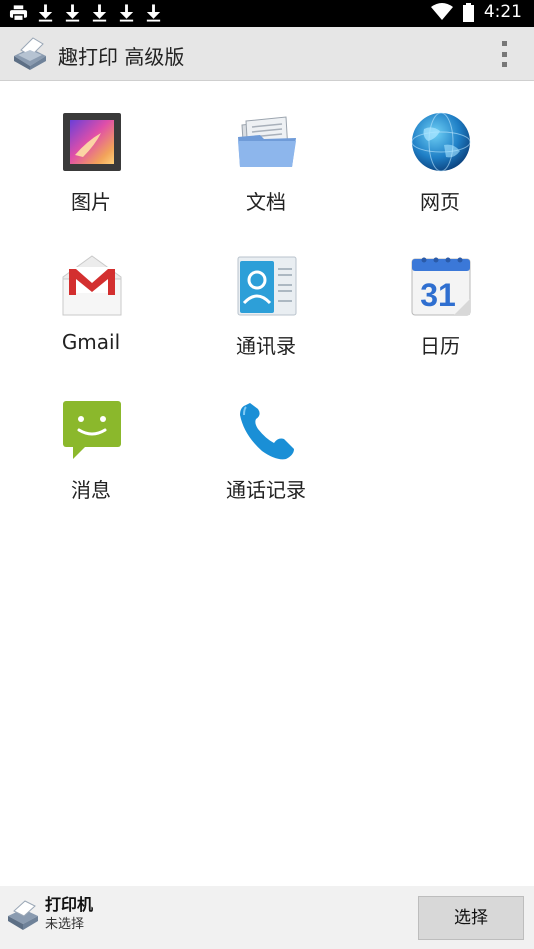 The width and height of the screenshot is (534, 949). Describe the element at coordinates (91, 342) in the screenshot. I see `source-label: Gmail` at that location.